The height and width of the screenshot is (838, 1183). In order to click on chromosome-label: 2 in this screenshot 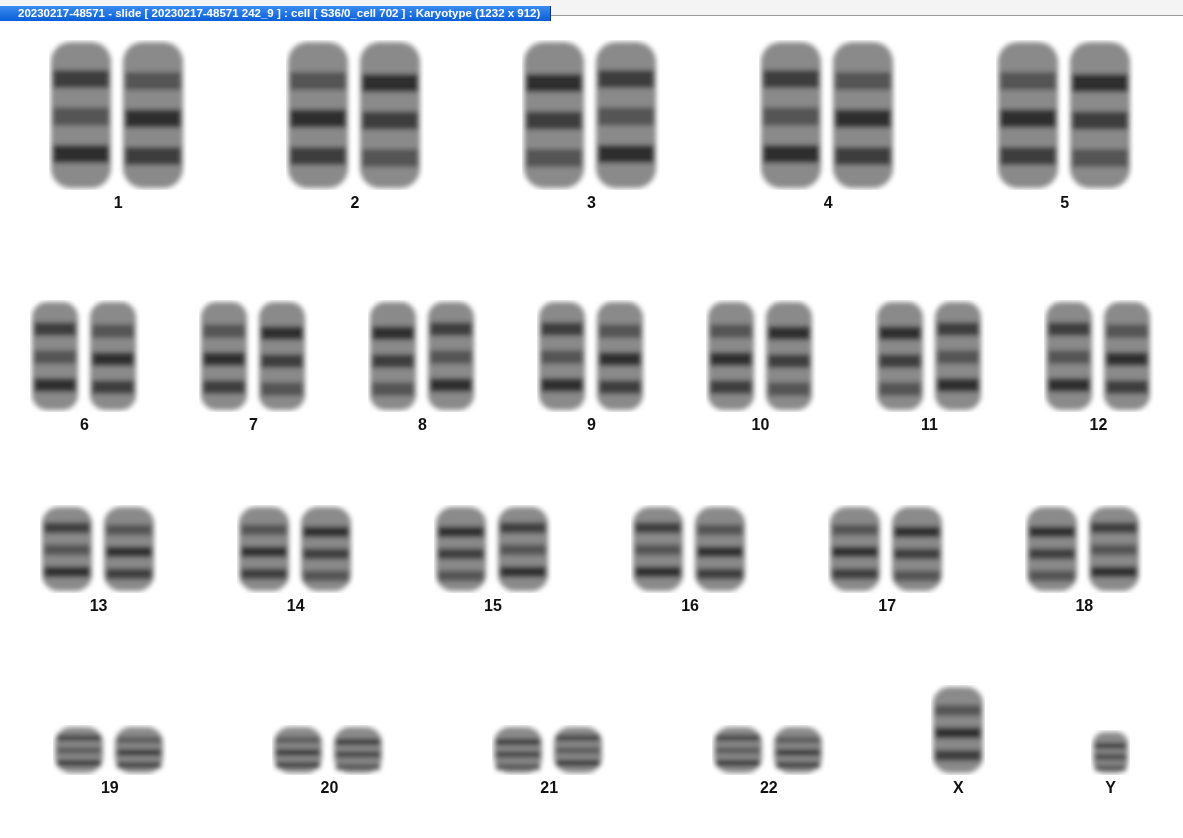, I will do `click(355, 203)`.